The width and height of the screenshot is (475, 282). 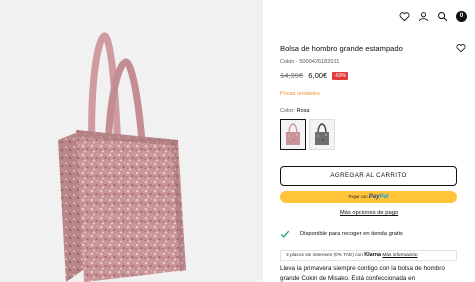 I want to click on paypal-brand-pay: Pay, so click(x=374, y=197).